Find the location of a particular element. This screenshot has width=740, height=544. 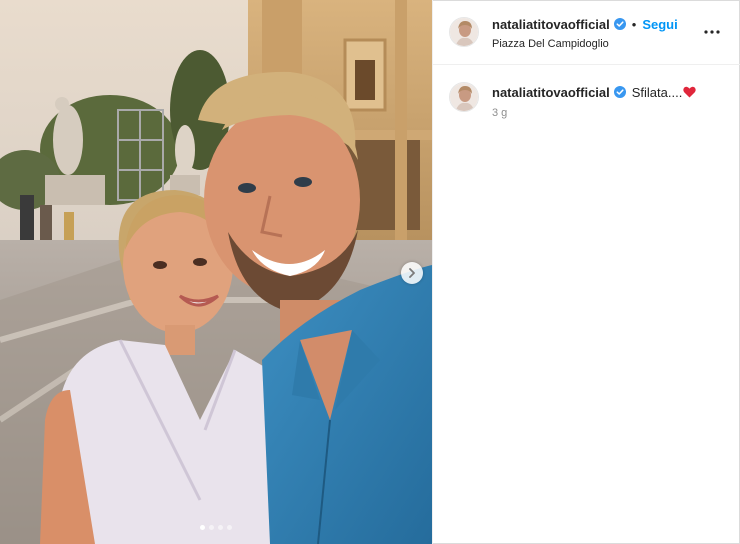

chevron-right-icon is located at coordinates (412, 273).